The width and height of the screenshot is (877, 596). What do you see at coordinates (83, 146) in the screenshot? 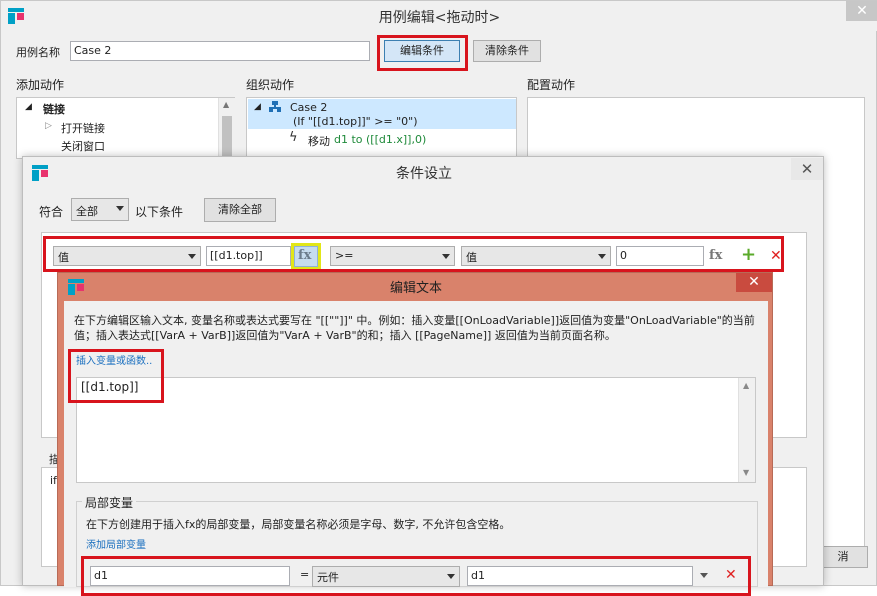
I see `tree-item-close-window: 关闭窗口` at bounding box center [83, 146].